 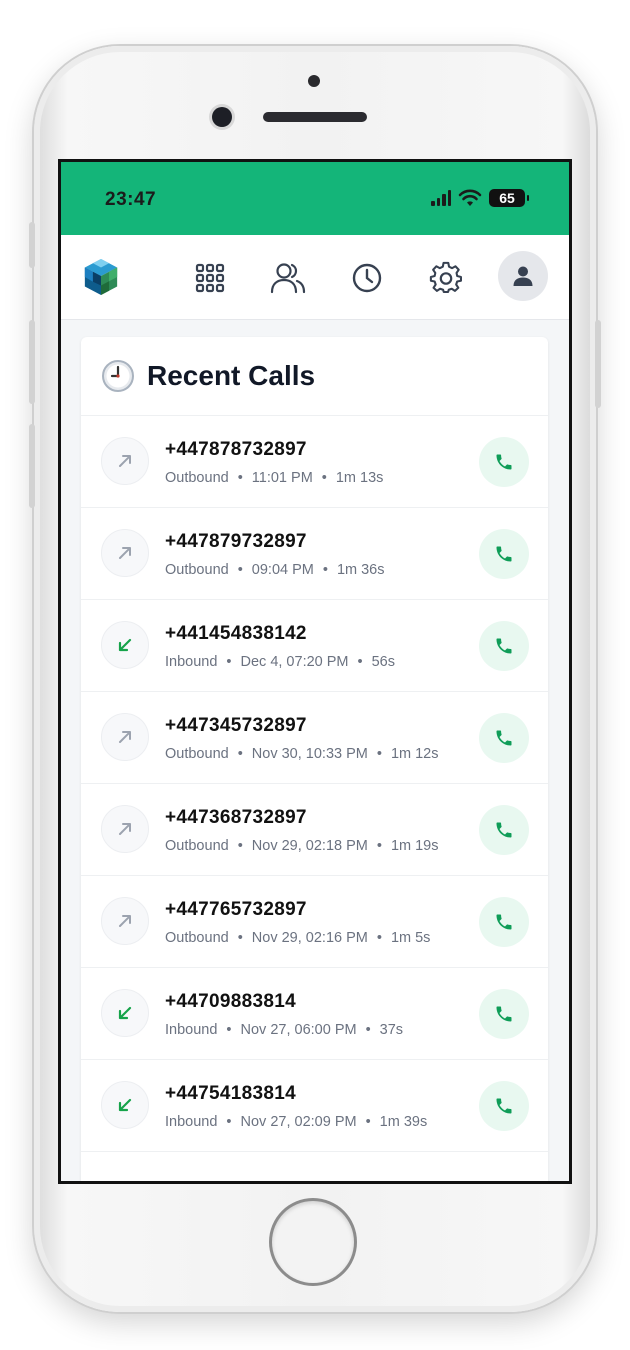 What do you see at coordinates (314, 1014) in the screenshot?
I see `call-row: +44709883814 Inbound • Nov 27, 06:00 PM • 37s` at bounding box center [314, 1014].